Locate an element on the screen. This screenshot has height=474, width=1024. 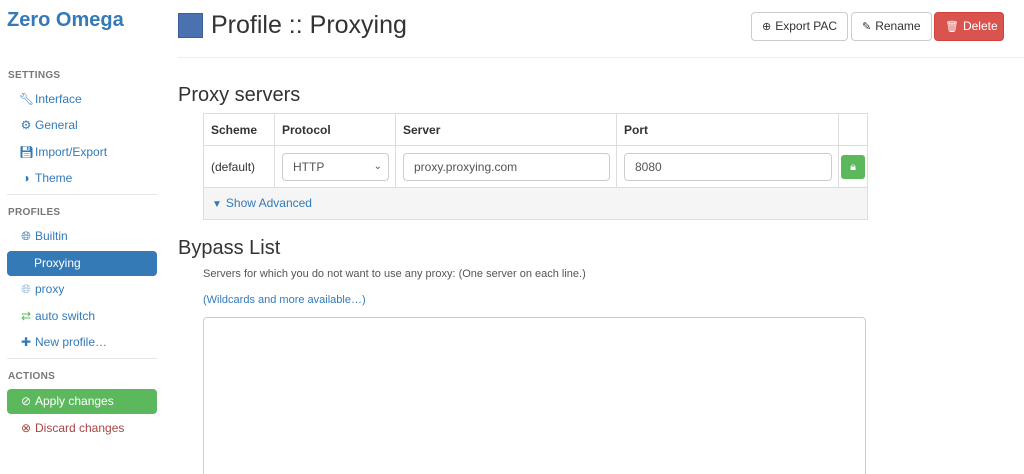
export-pac-label: Export PAC is located at coordinates (806, 26).